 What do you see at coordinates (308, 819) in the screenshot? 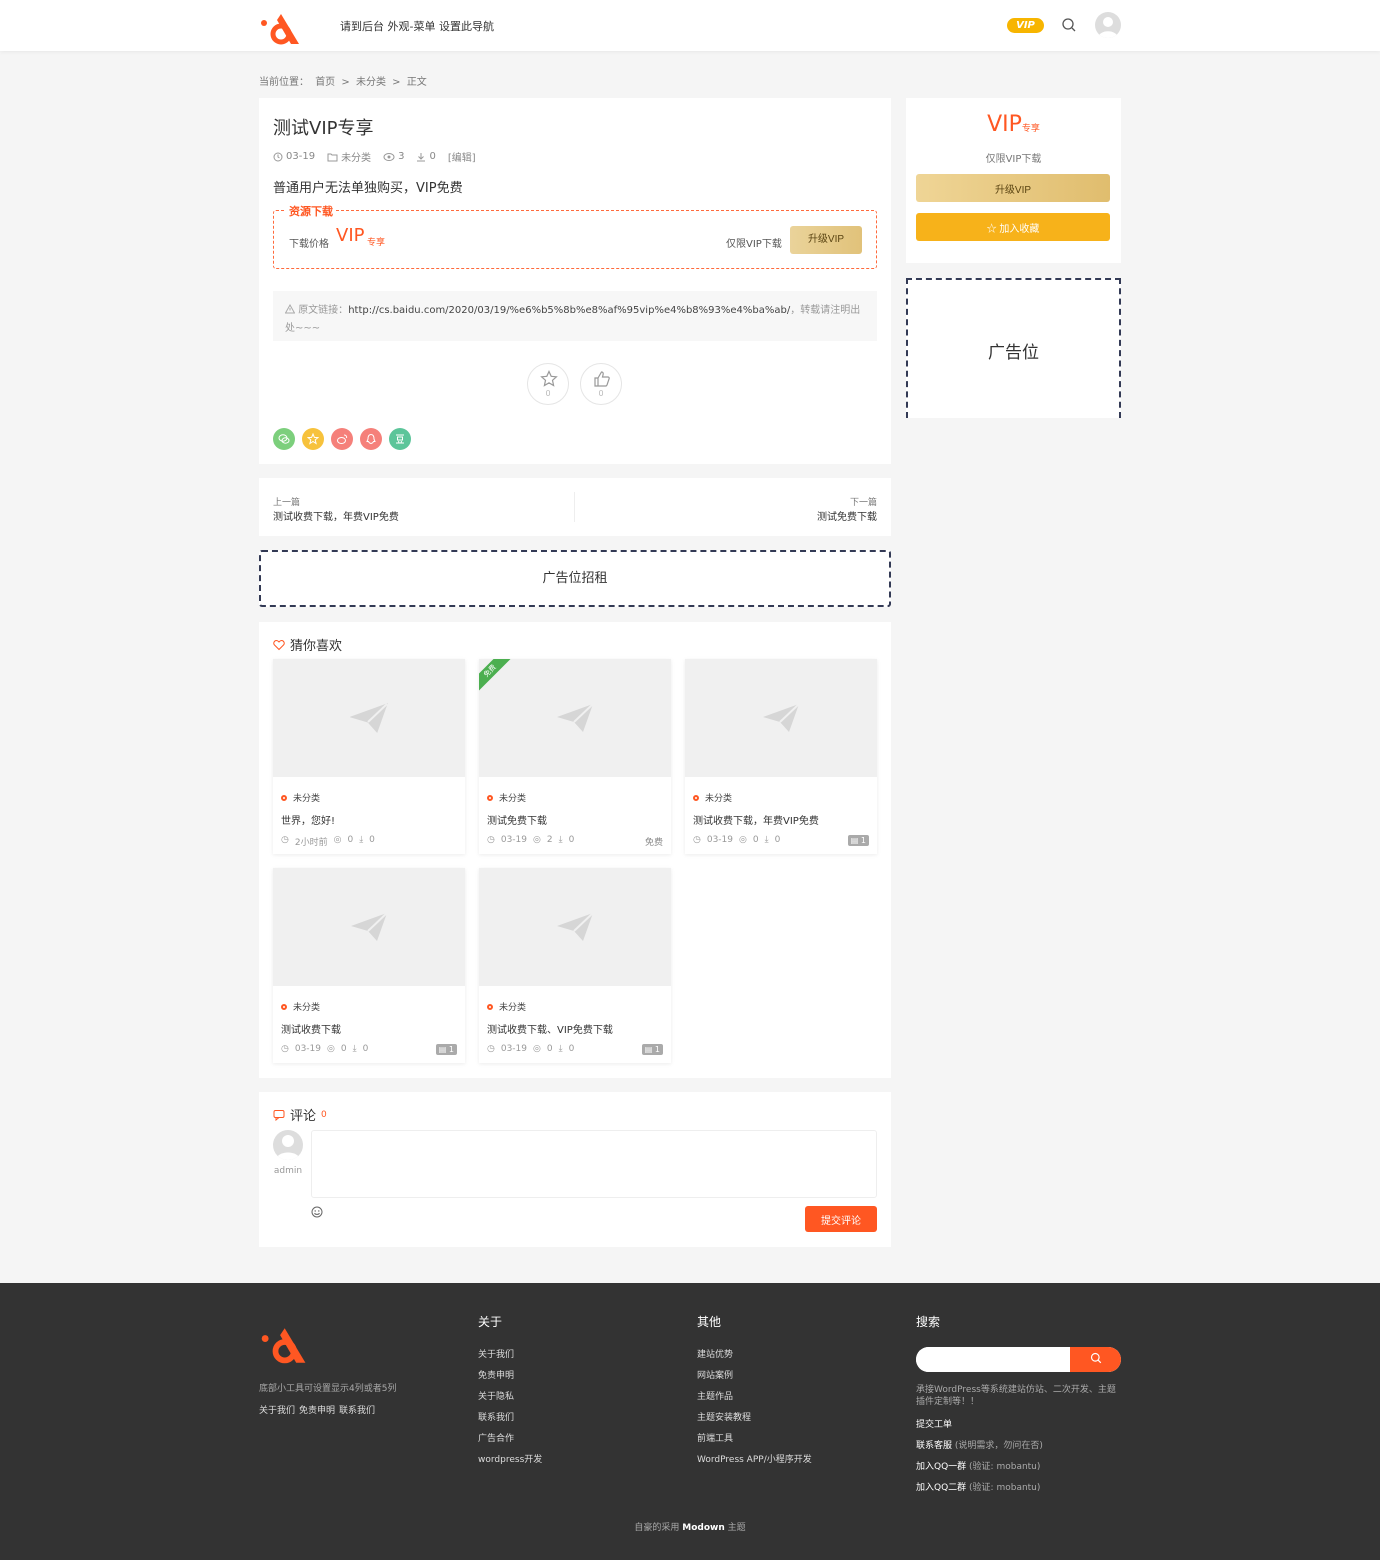
I see `post-title: 世界，您好!` at bounding box center [308, 819].